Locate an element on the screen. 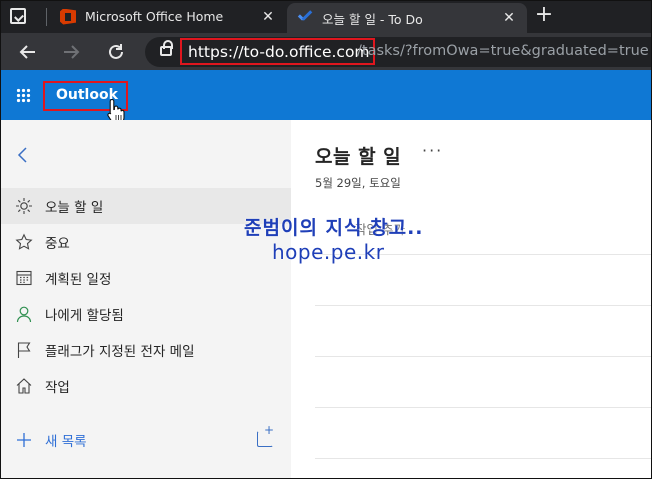 The image size is (652, 479). flag-icon is located at coordinates (24, 350).